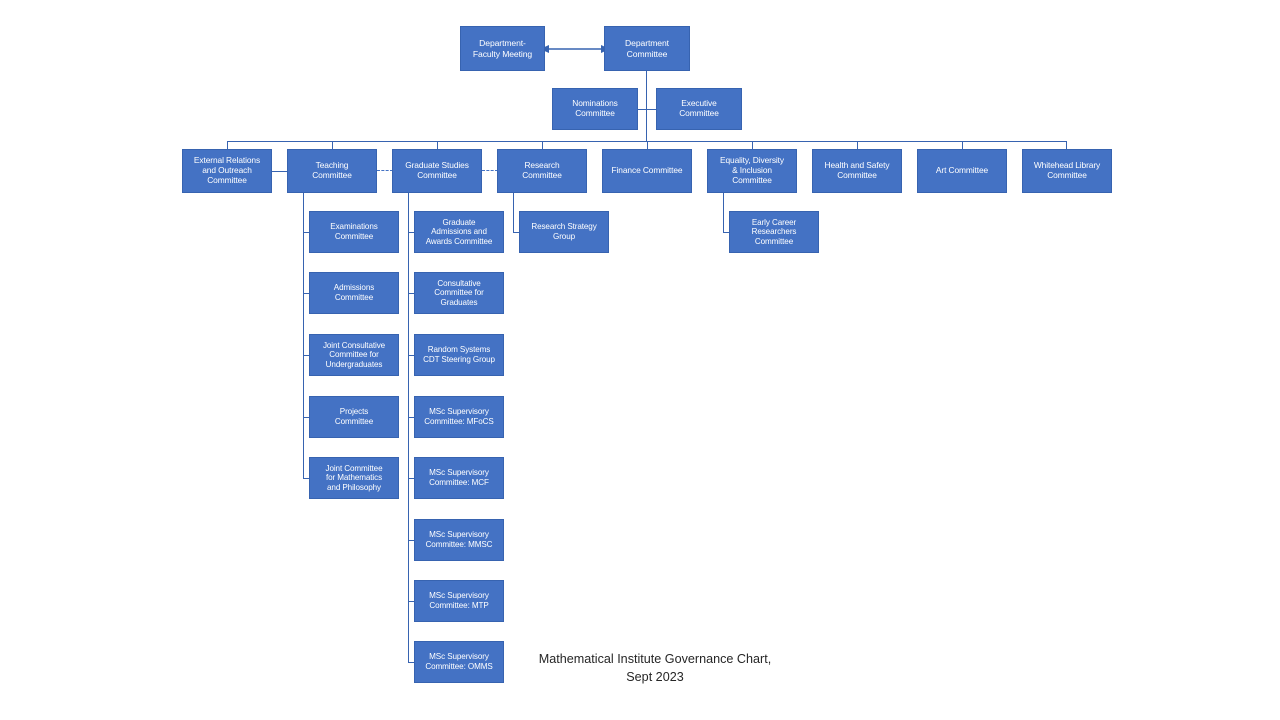 This screenshot has width=1280, height=720. I want to click on node-finance-committee: Finance Committee, so click(647, 171).